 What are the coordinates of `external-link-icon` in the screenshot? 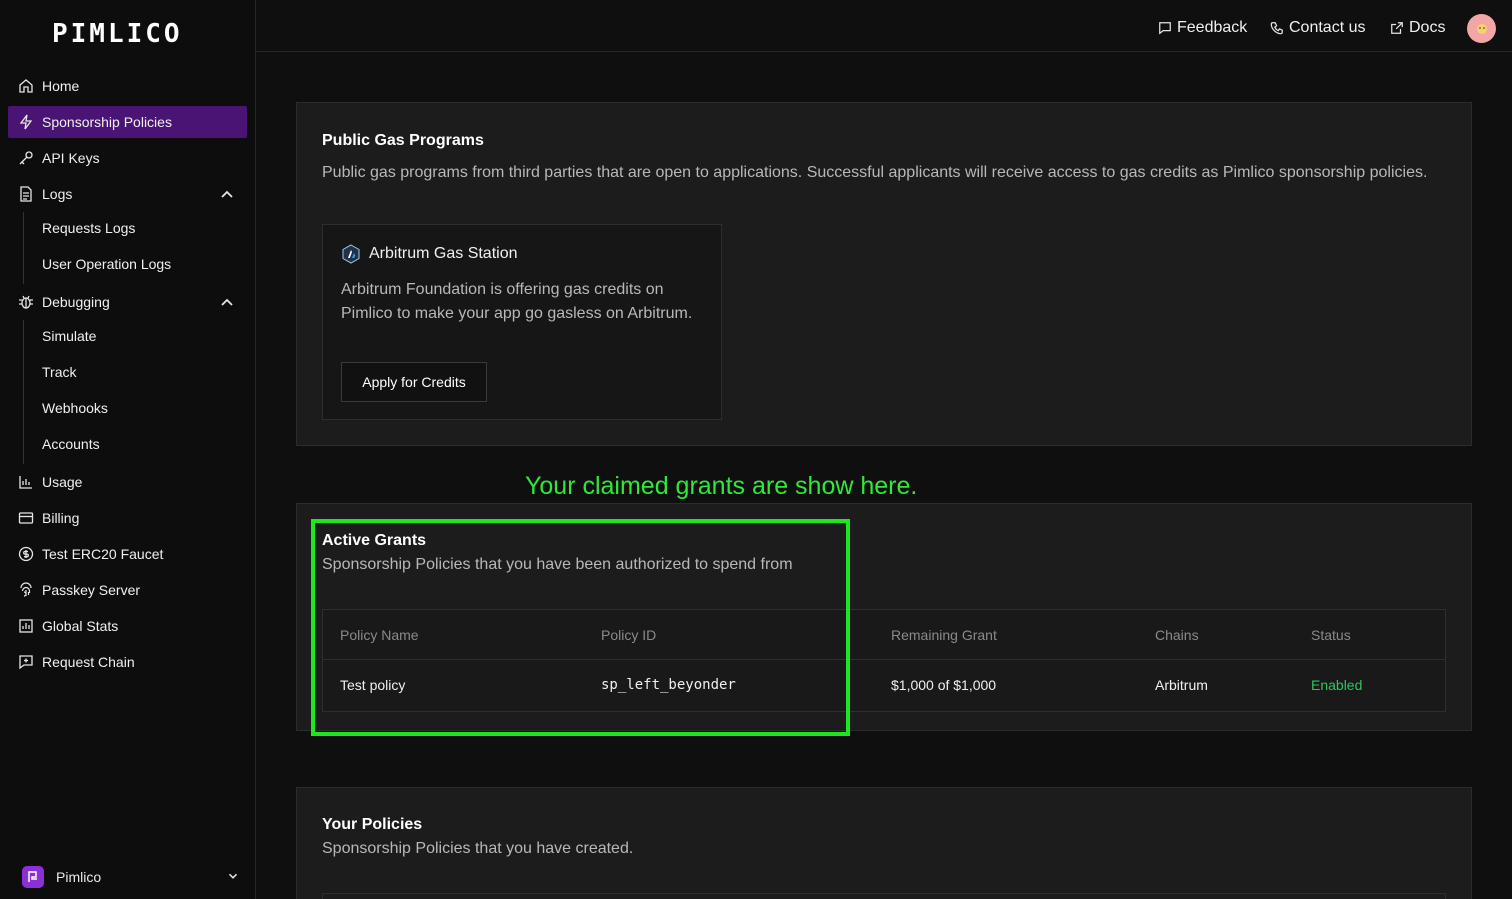 It's located at (1397, 28).